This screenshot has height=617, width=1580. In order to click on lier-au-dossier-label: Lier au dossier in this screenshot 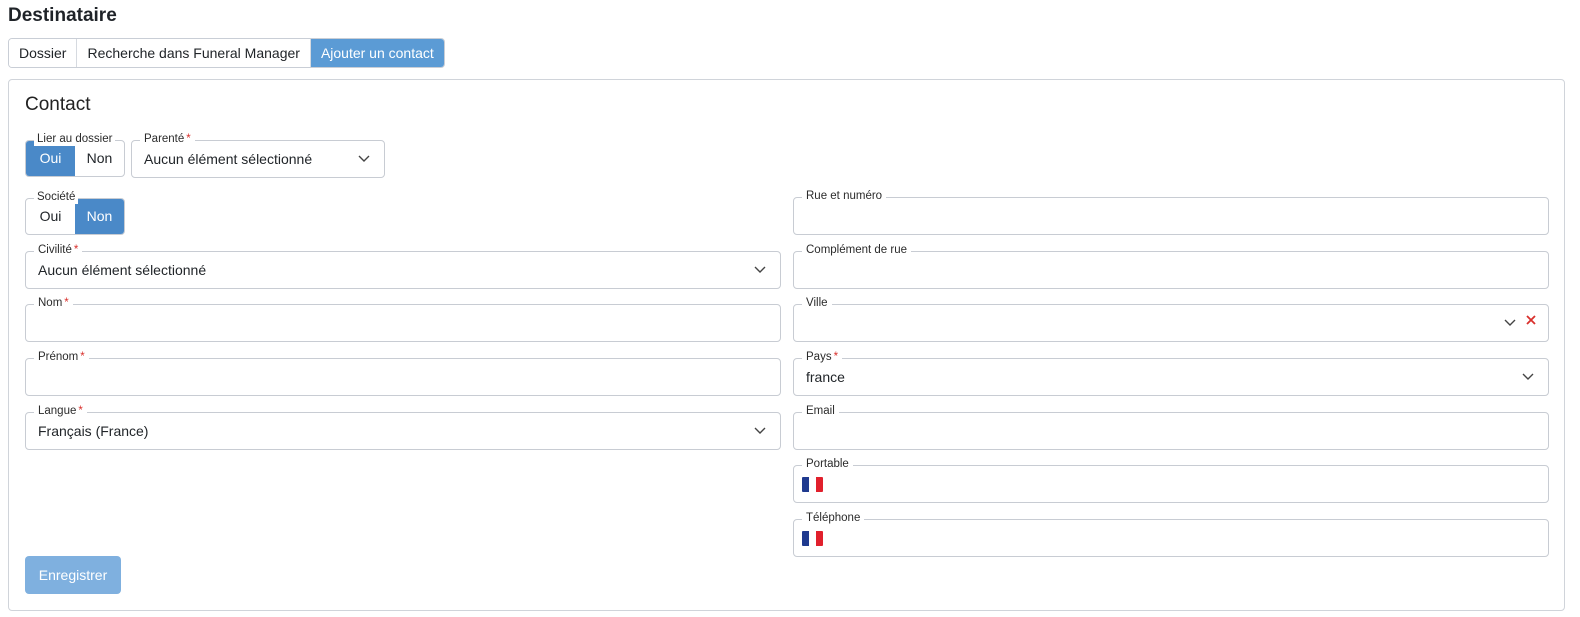, I will do `click(75, 139)`.